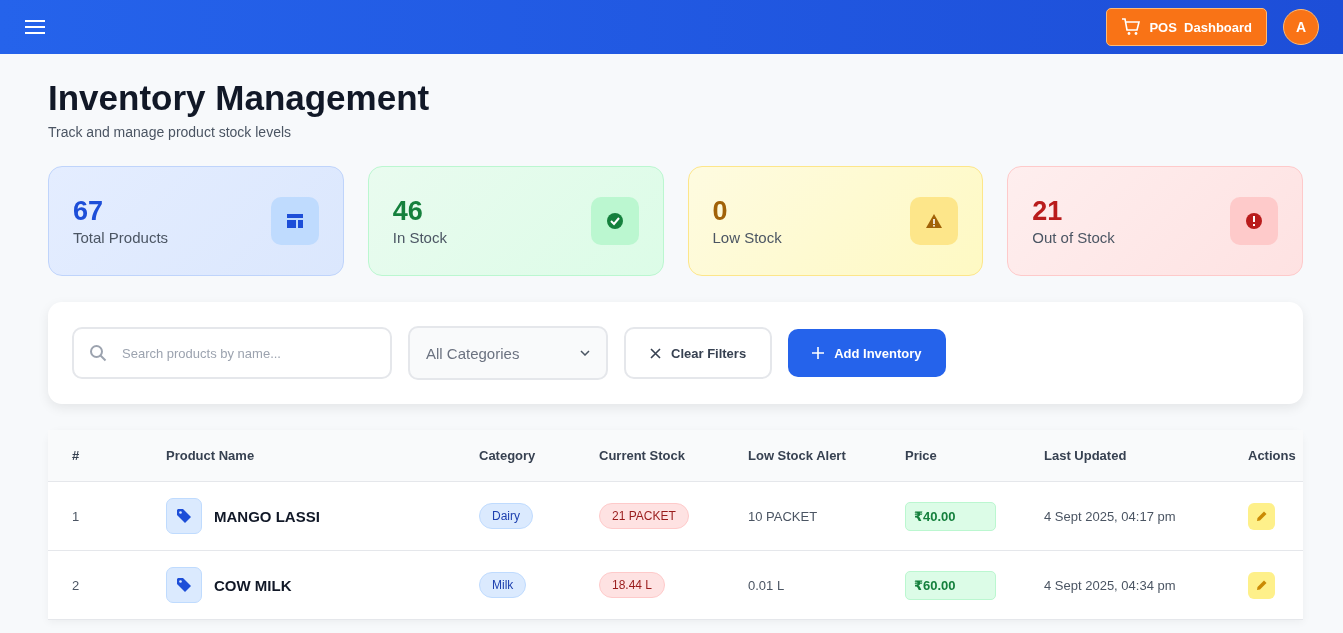 This screenshot has width=1343, height=633. I want to click on add-inventory-button: Add Inventory, so click(867, 353).